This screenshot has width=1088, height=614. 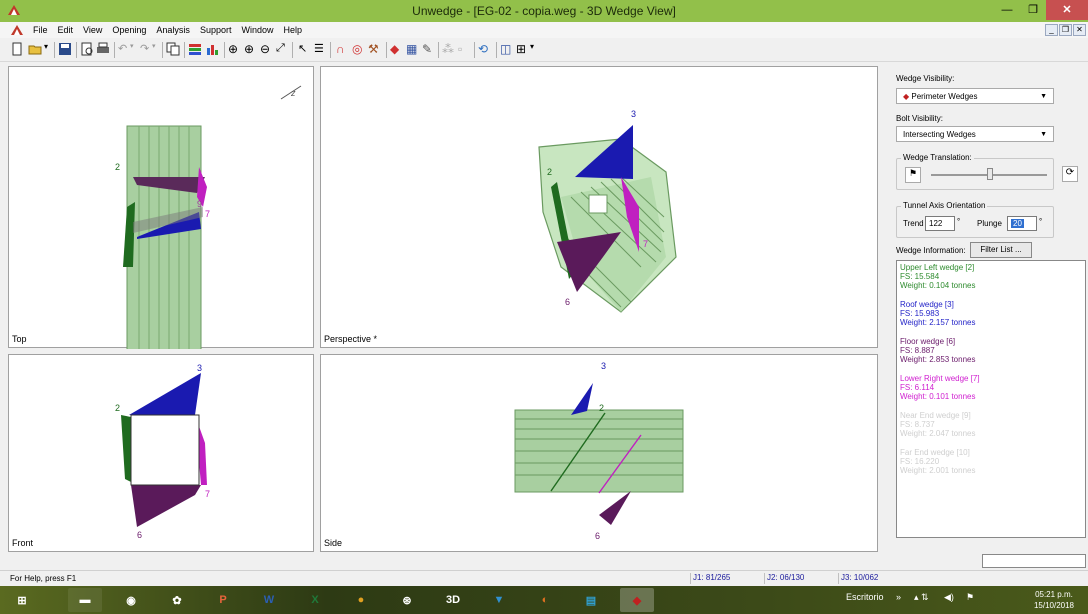 What do you see at coordinates (1007, 10) in the screenshot?
I see `minimize-button: —` at bounding box center [1007, 10].